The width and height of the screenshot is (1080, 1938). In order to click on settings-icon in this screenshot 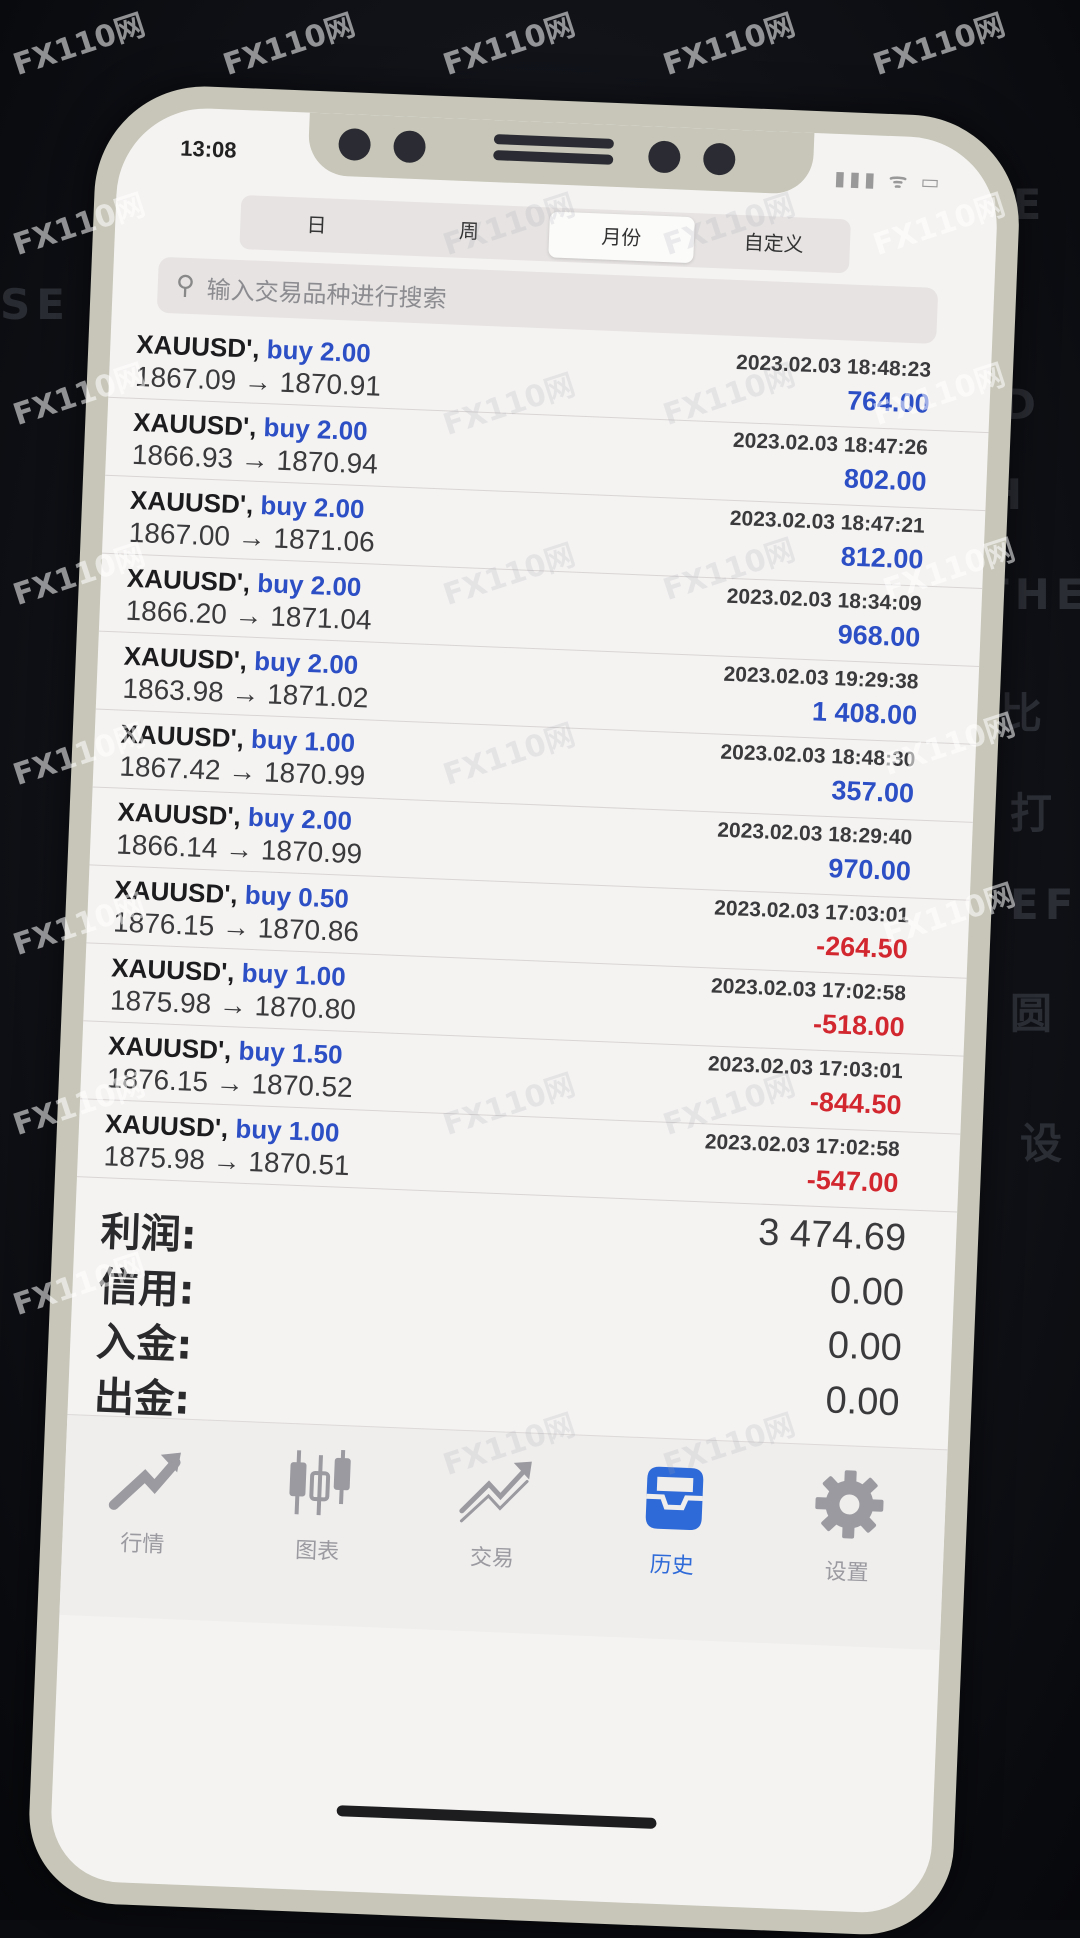, I will do `click(849, 1505)`.